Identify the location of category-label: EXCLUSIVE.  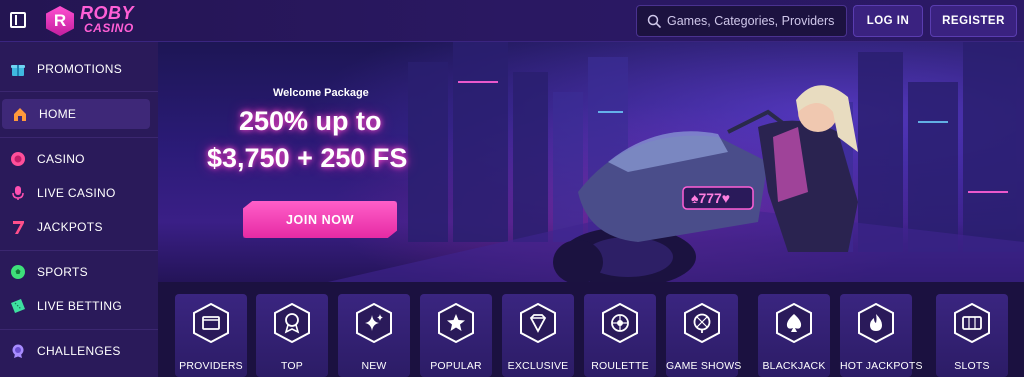
(538, 366).